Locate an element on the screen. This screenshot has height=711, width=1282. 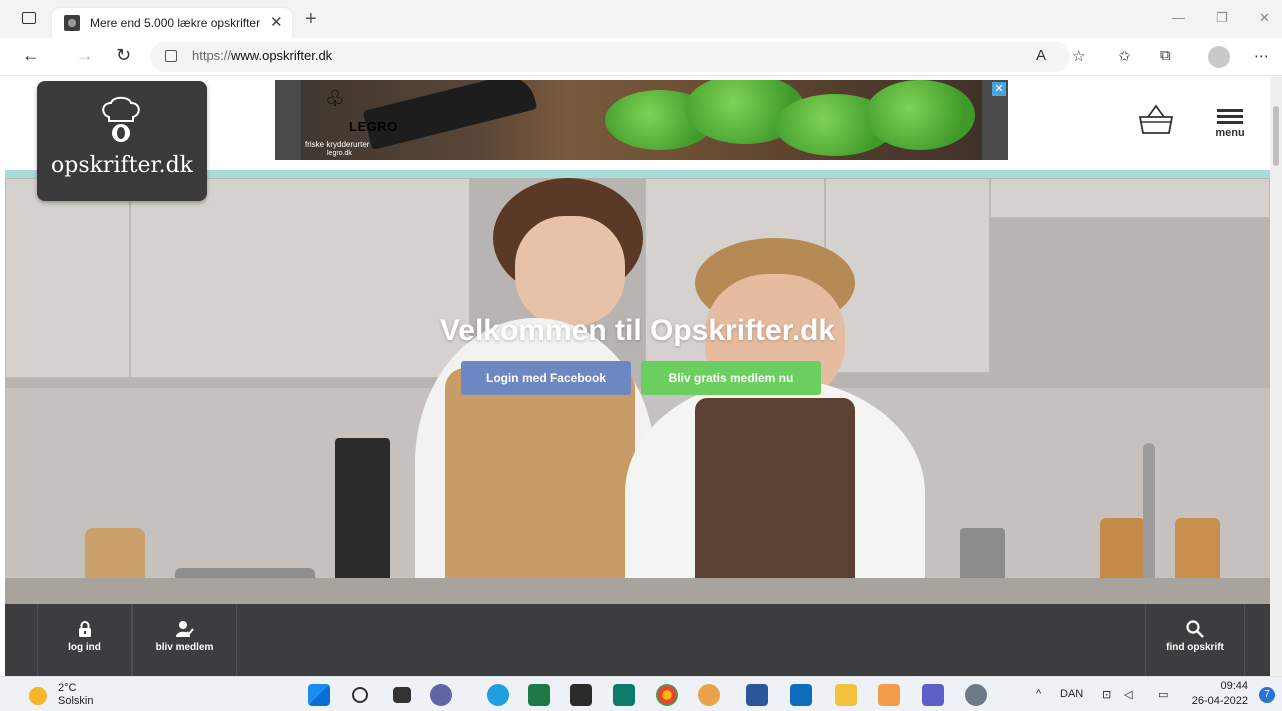
chat-icon is located at coordinates (441, 695).